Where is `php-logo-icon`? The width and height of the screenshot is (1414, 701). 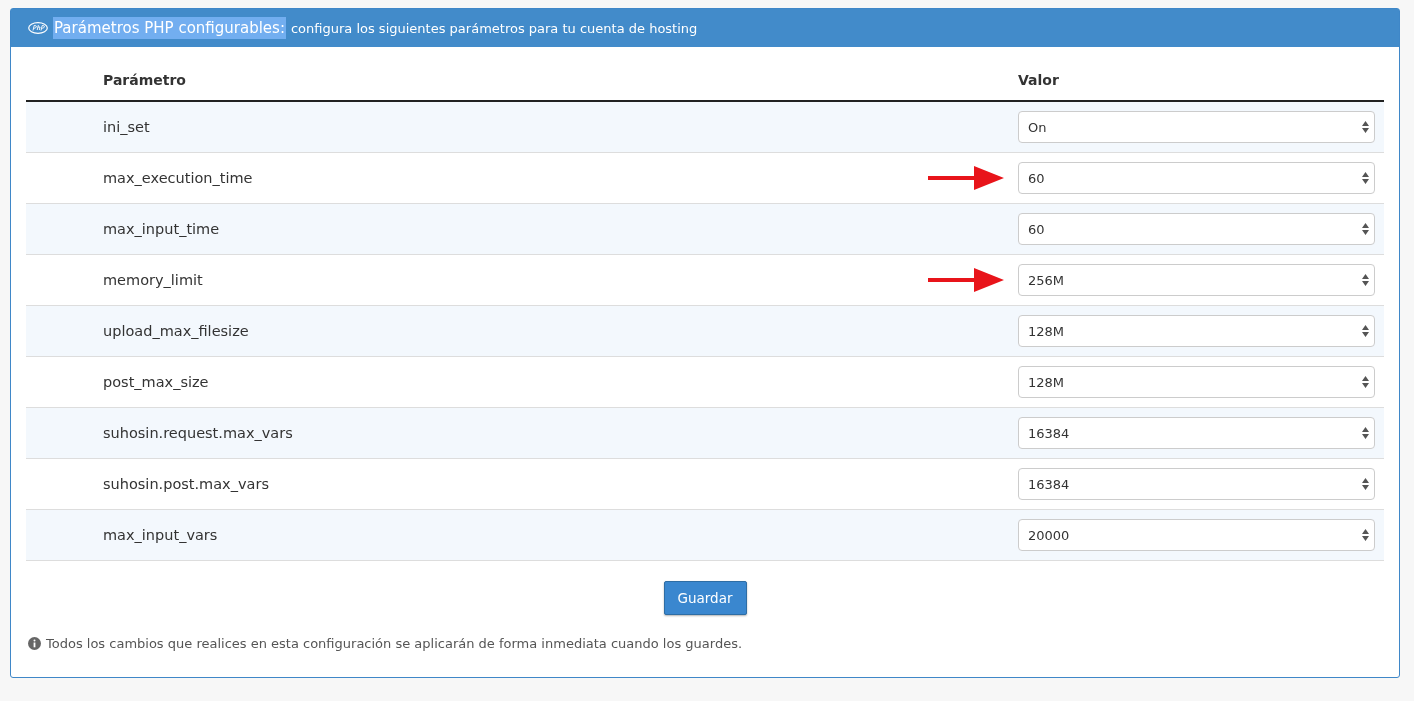 php-logo-icon is located at coordinates (38, 28).